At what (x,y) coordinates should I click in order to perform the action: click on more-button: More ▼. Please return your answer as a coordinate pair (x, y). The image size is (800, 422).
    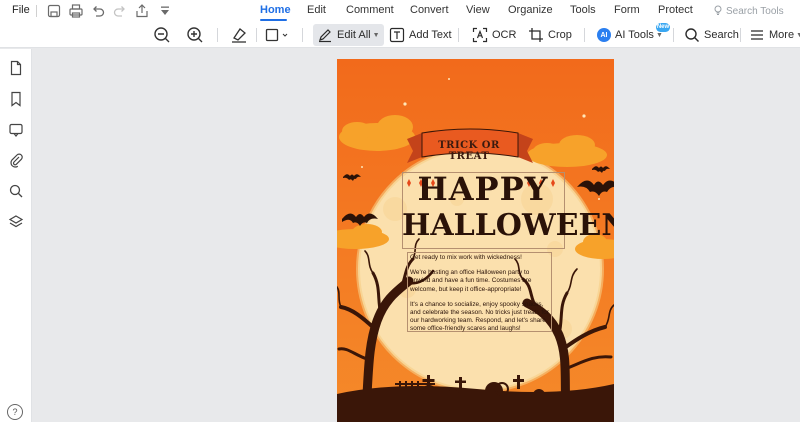
    Looking at the image, I should click on (774, 35).